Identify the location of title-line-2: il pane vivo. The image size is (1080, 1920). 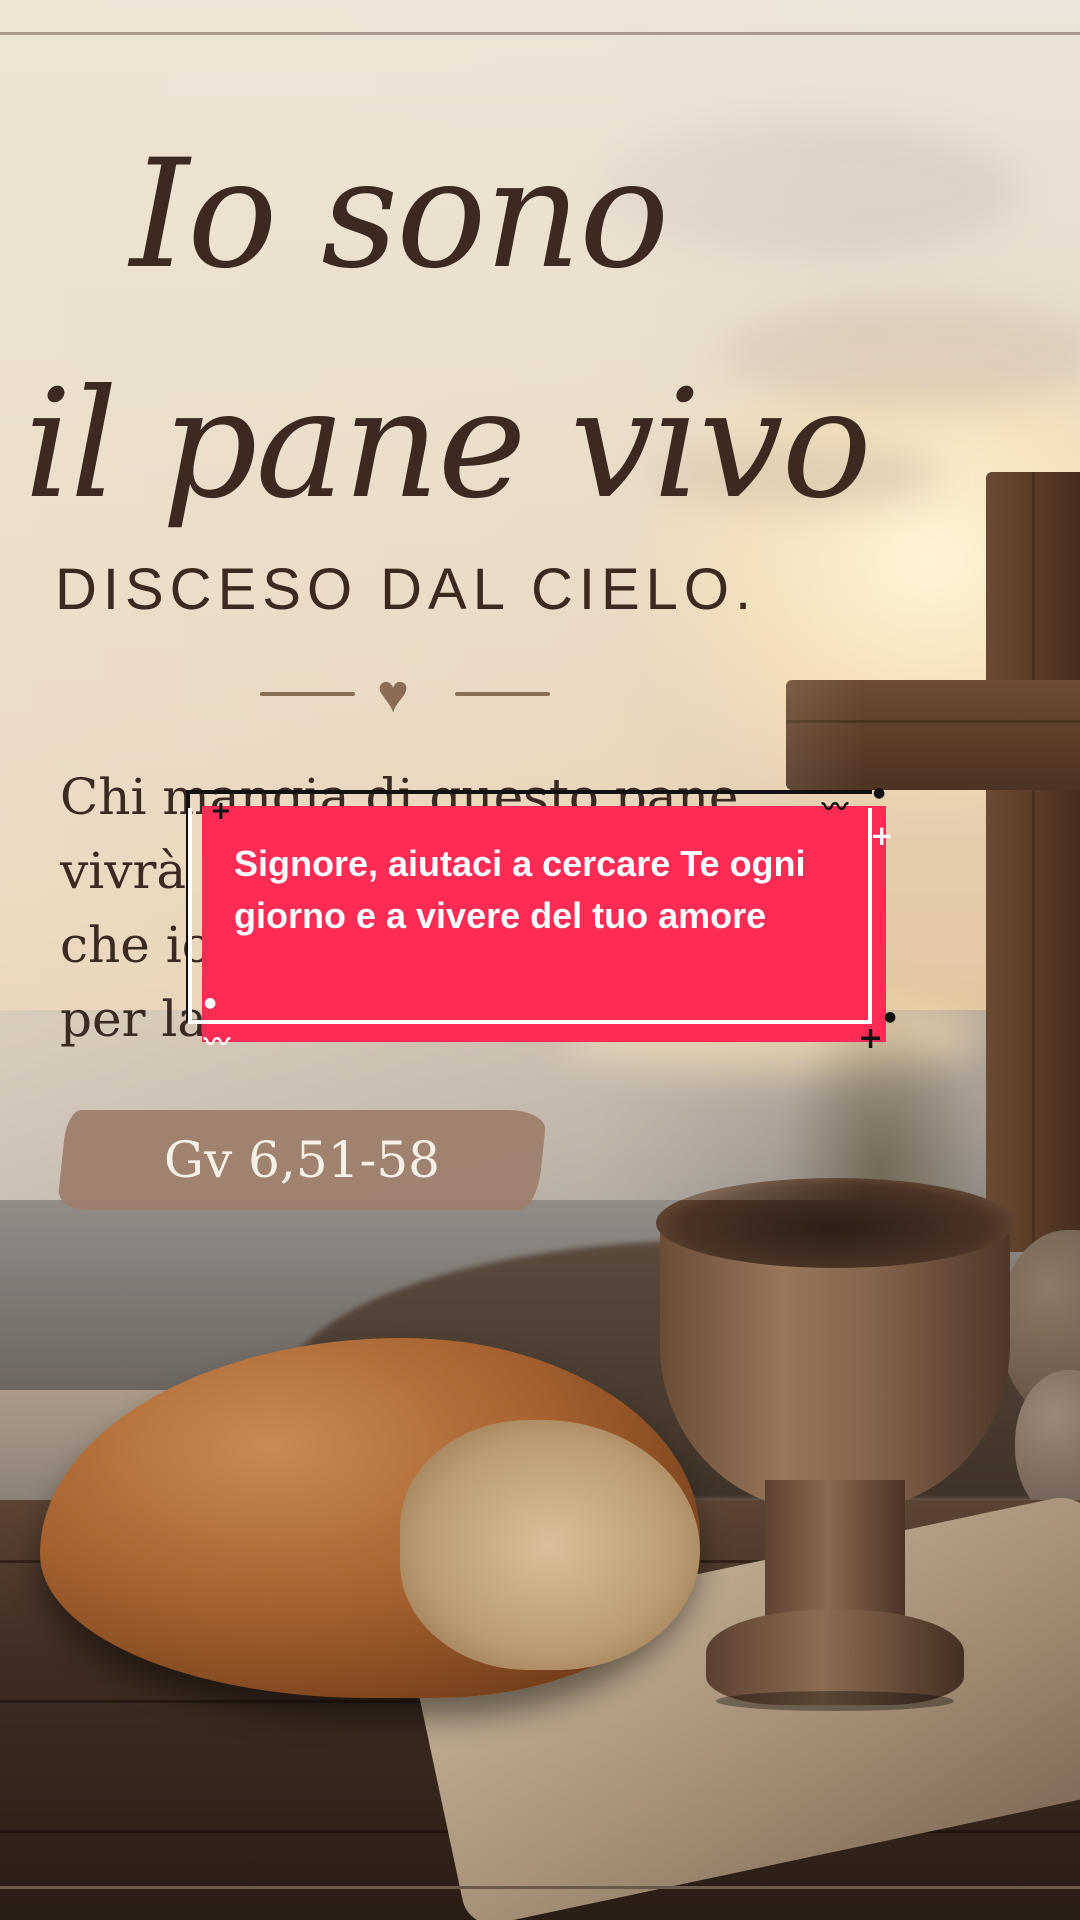
(448, 445).